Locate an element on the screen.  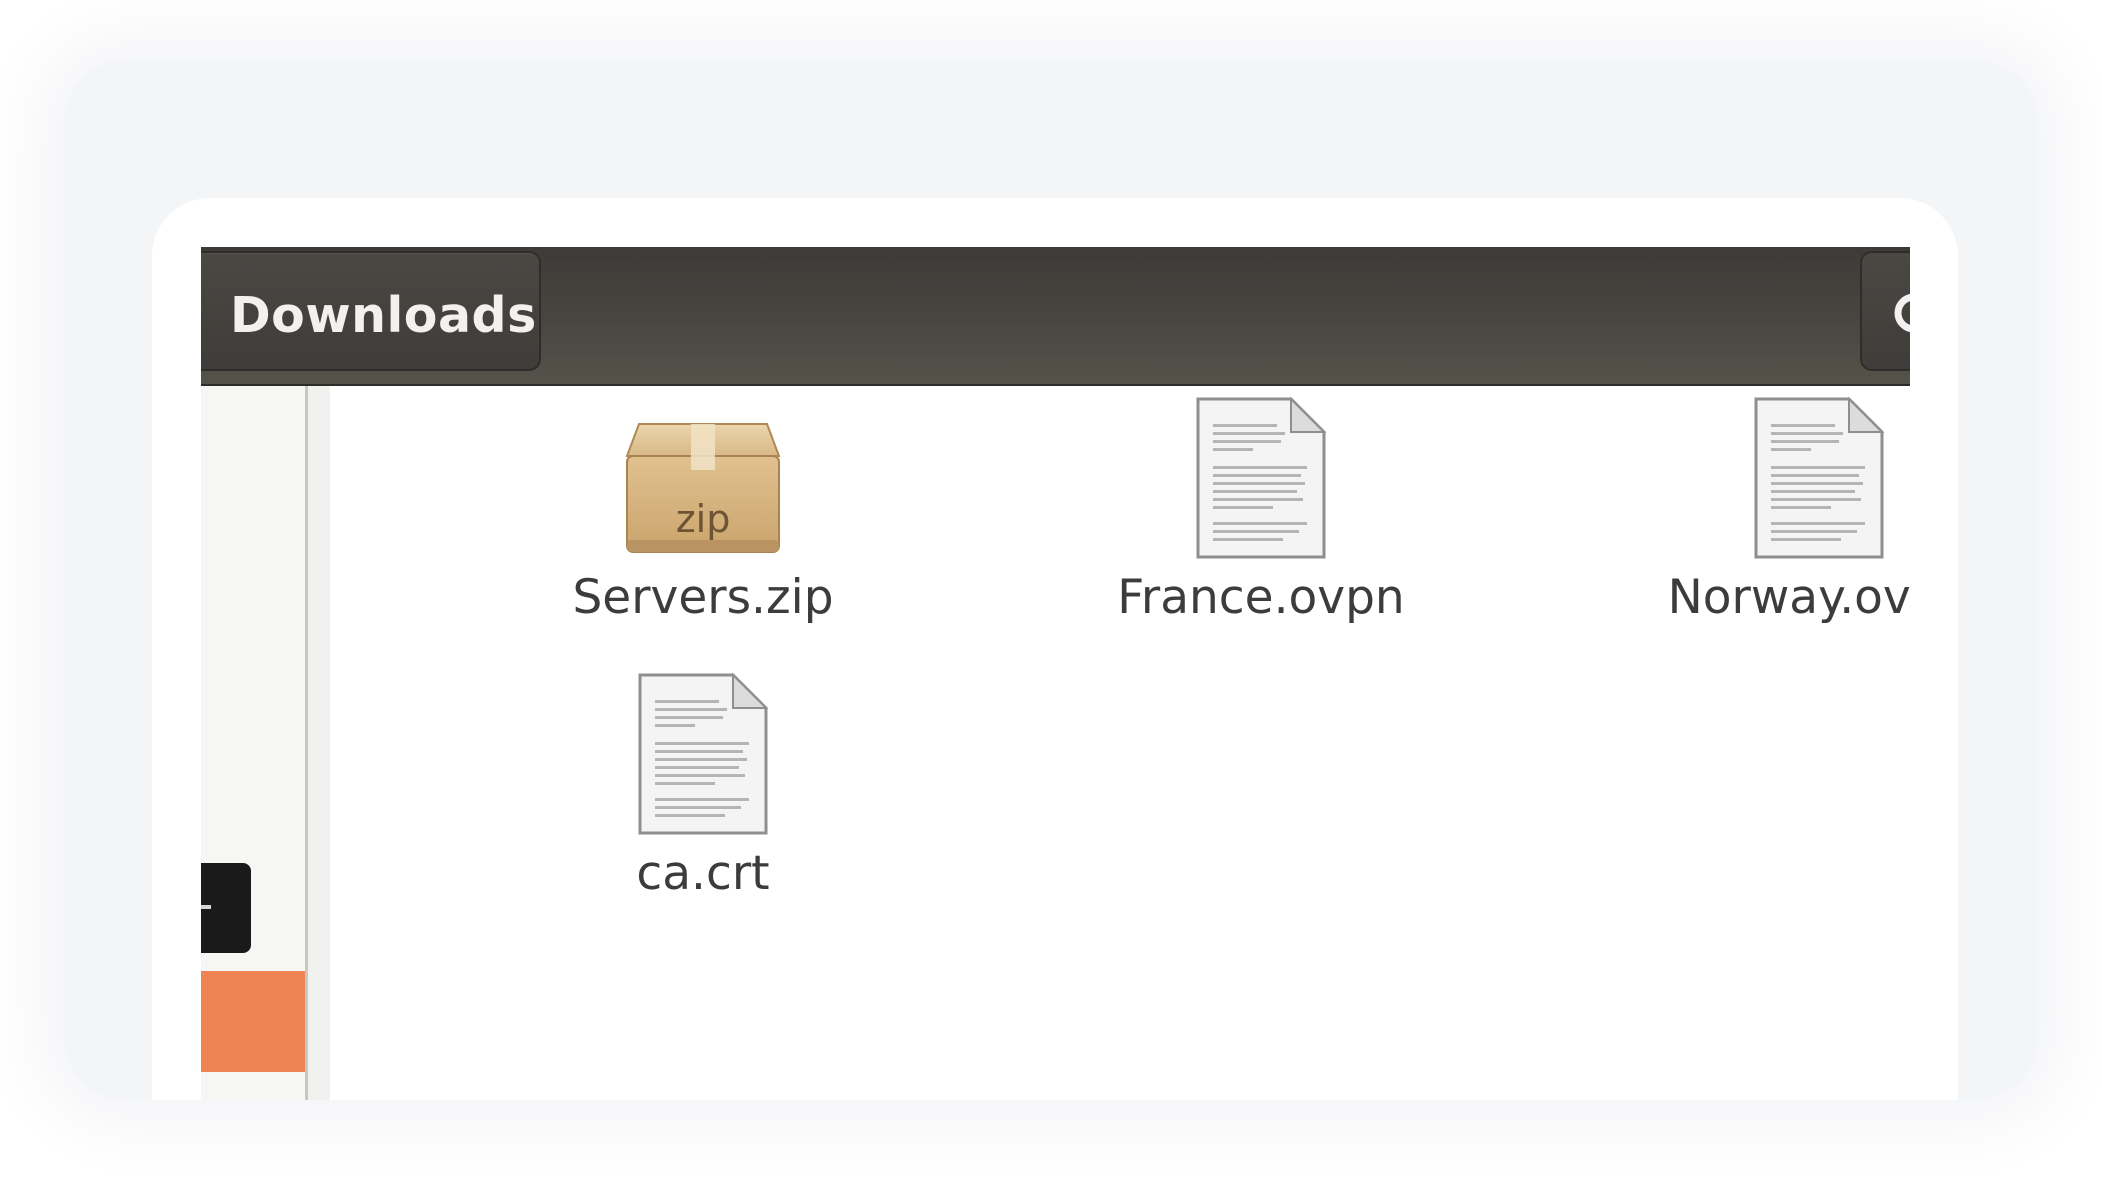
headerbar: Downloads is located at coordinates (1055, 316).